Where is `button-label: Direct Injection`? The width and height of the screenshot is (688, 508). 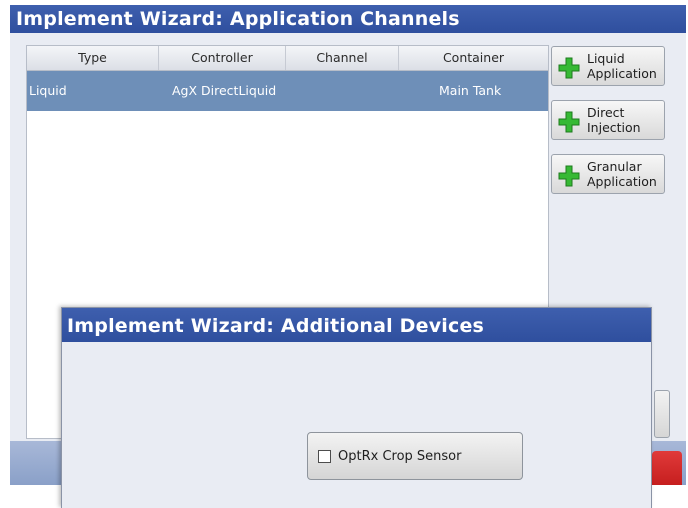
button-label: Direct Injection is located at coordinates (627, 120).